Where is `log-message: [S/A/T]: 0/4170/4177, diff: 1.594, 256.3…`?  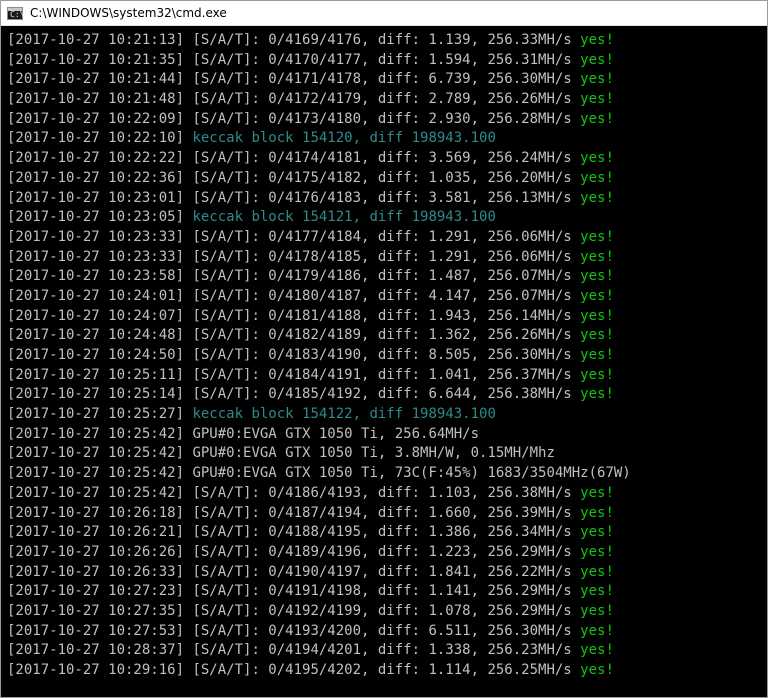
log-message: [S/A/T]: 0/4170/4177, diff: 1.594, 256.3… is located at coordinates (382, 59).